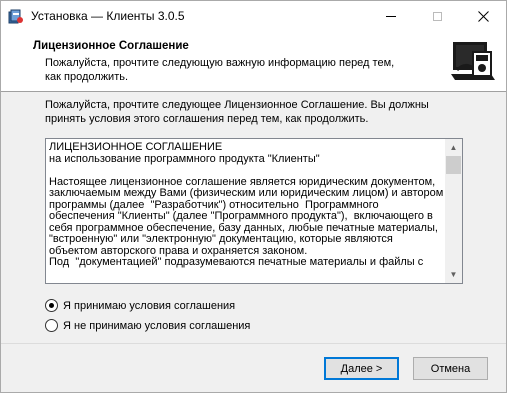 This screenshot has width=507, height=393. Describe the element at coordinates (437, 16) in the screenshot. I see `maximize-icon` at that location.